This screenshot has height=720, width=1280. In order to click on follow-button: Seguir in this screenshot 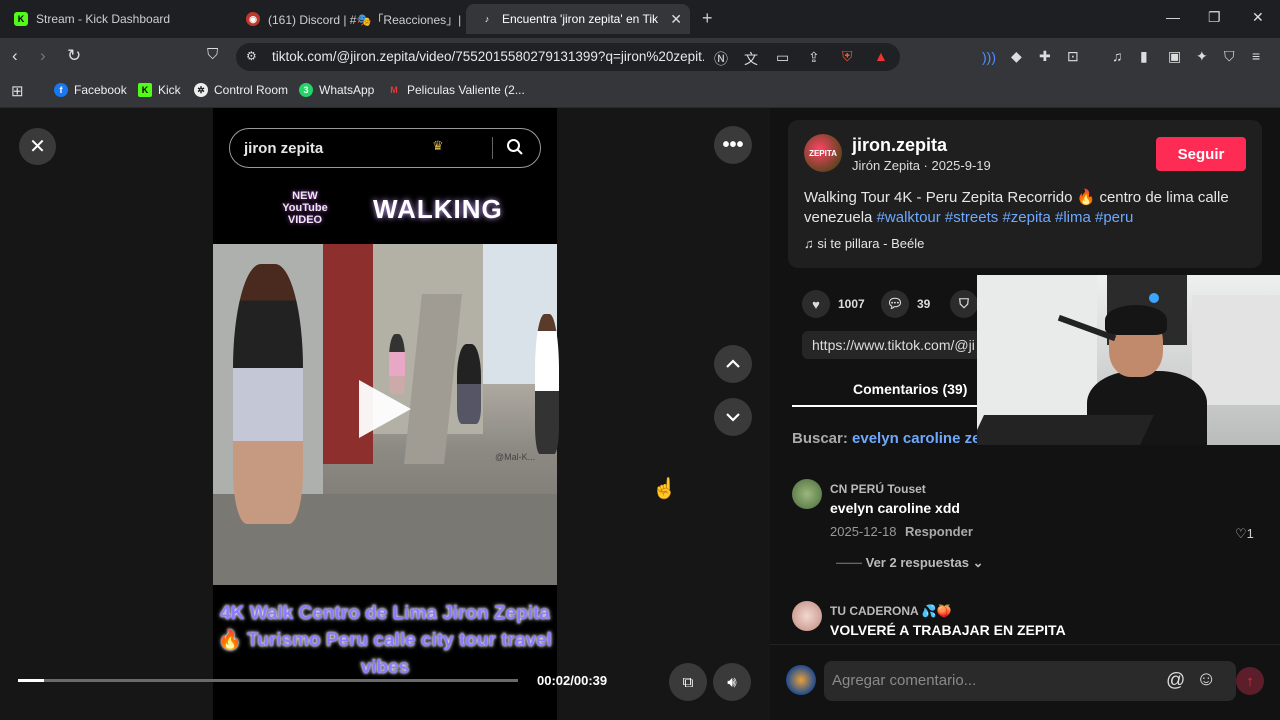, I will do `click(1201, 154)`.